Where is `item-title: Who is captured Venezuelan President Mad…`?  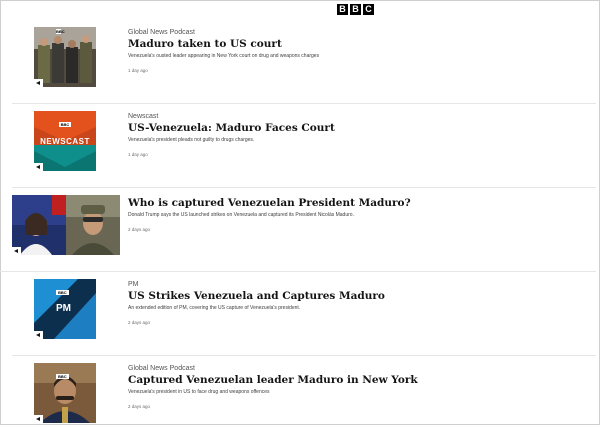 item-title: Who is captured Venezuelan President Mad… is located at coordinates (269, 203).